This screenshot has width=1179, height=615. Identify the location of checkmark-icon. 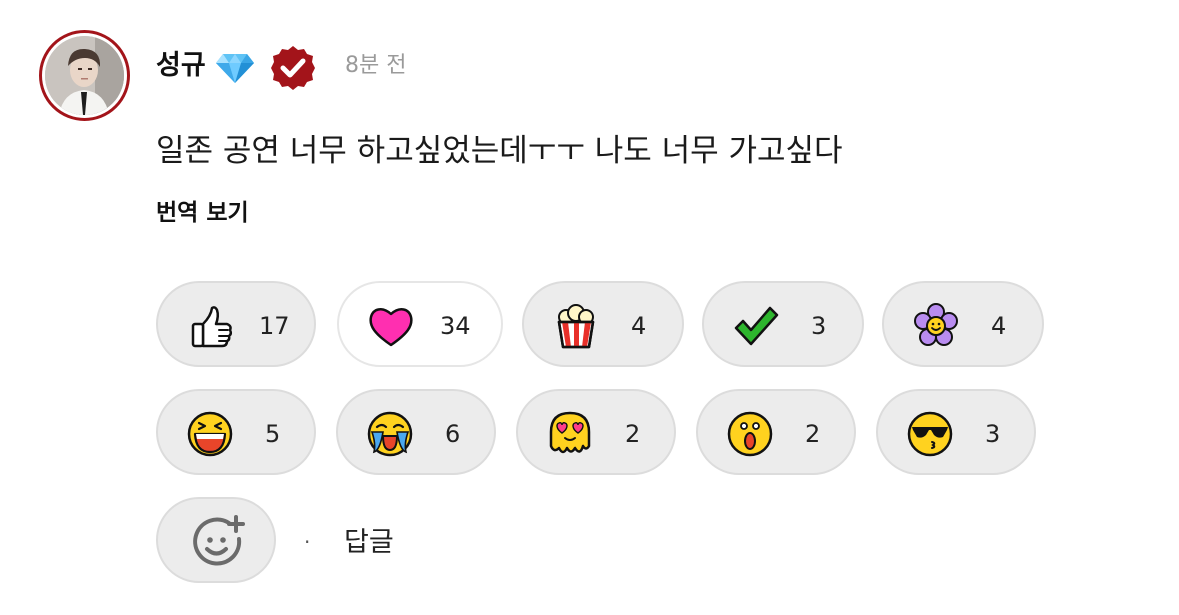
(756, 326).